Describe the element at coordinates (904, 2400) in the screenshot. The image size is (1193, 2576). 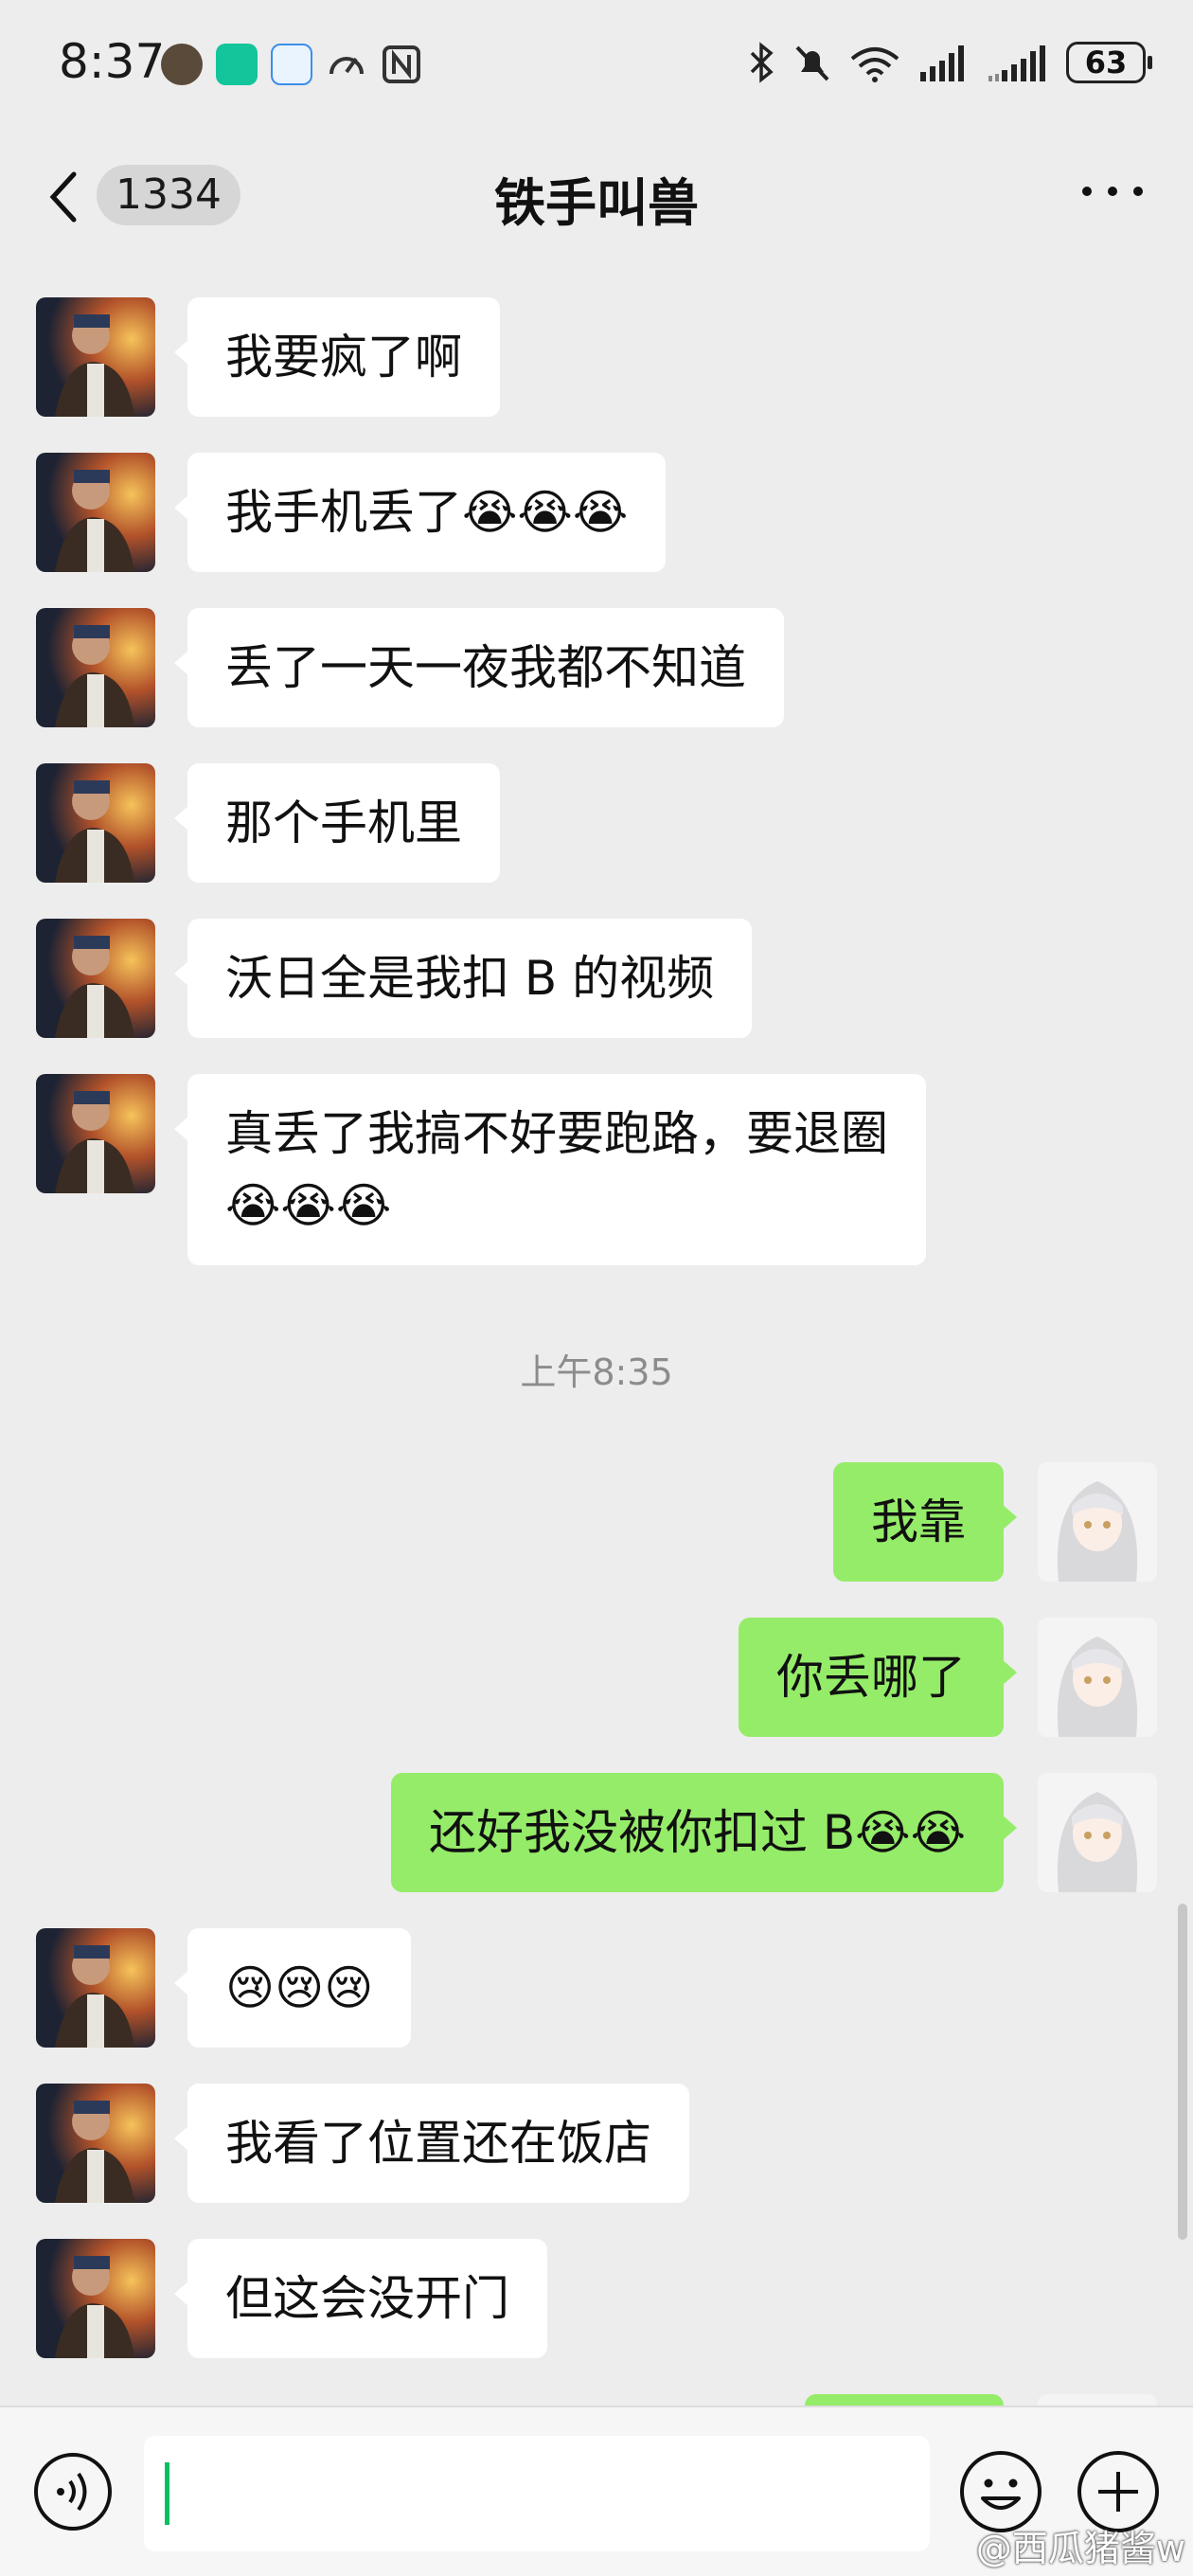
I see `outgoing-message-bubble-partial` at that location.